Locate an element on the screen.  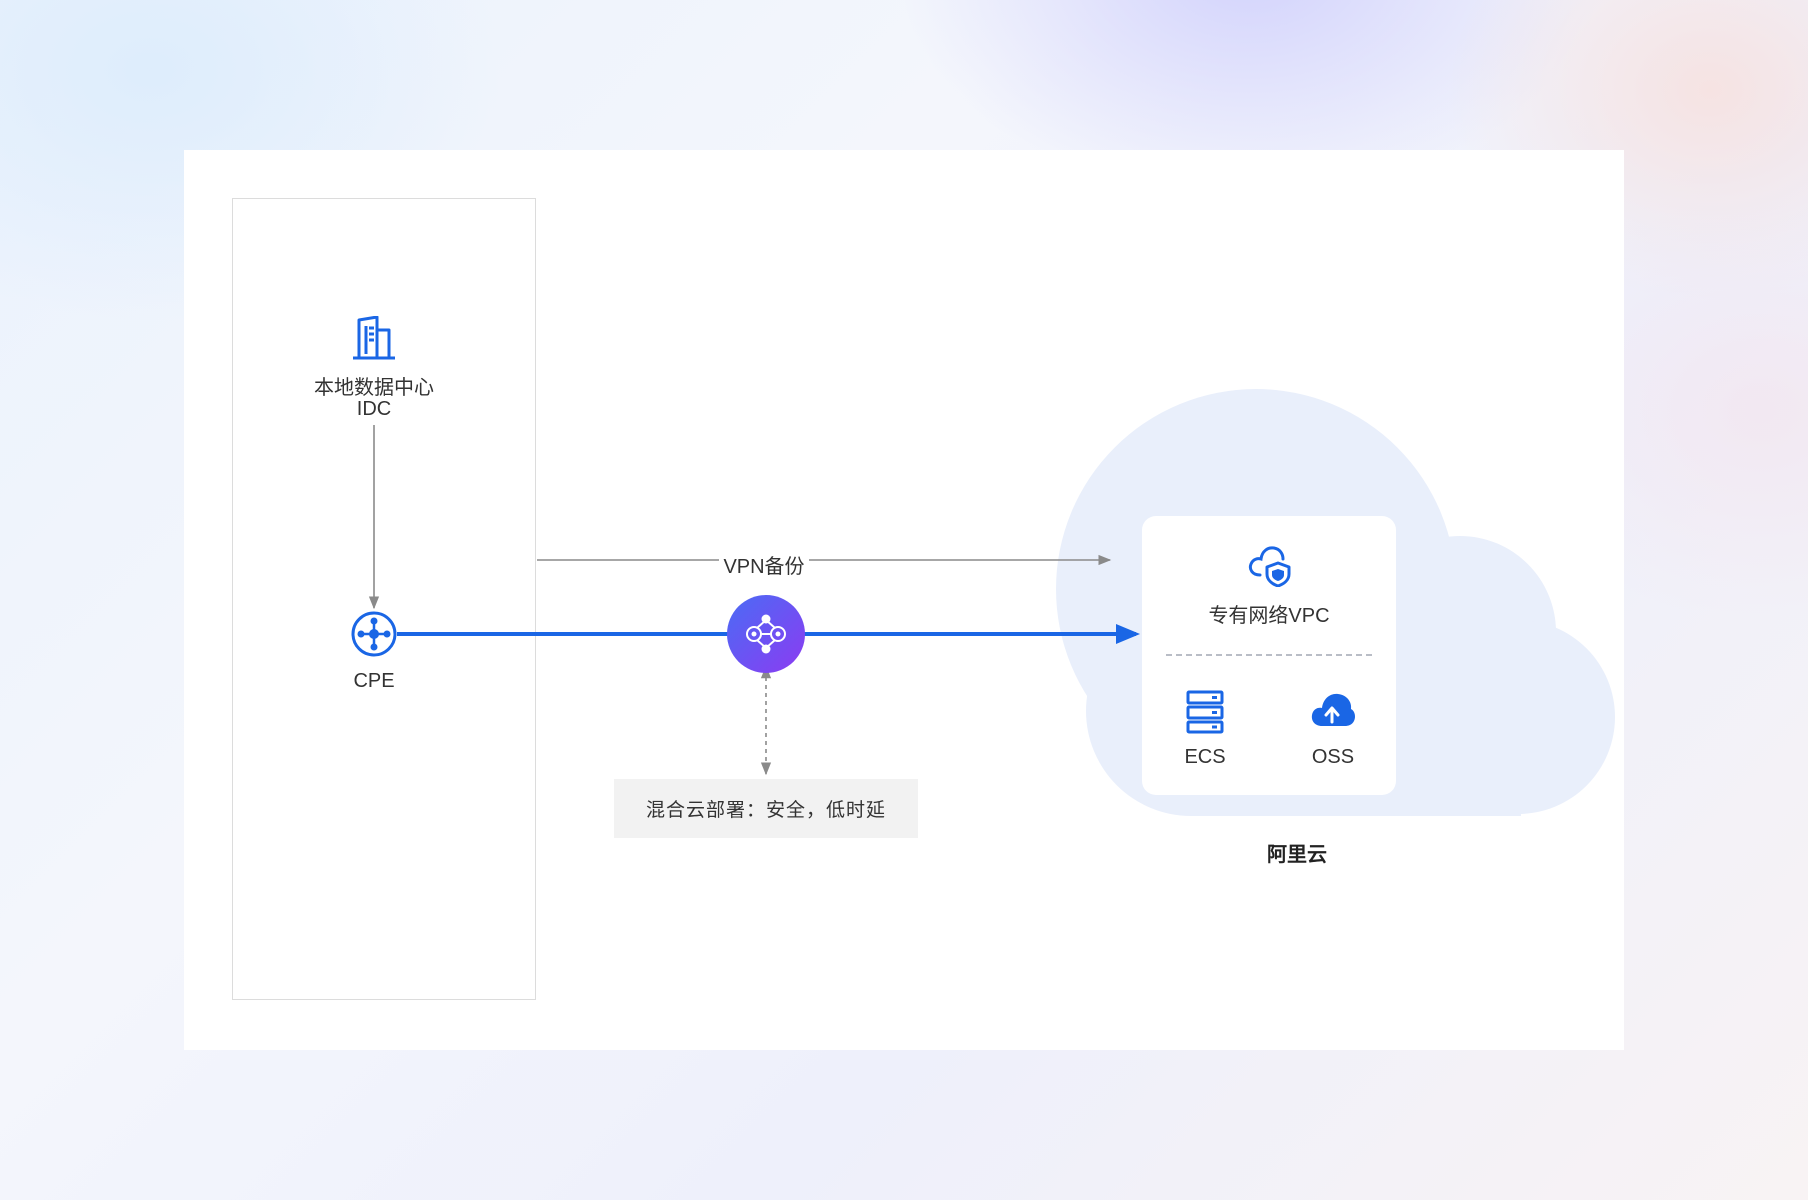
cpe-label: CPE is located at coordinates (374, 681).